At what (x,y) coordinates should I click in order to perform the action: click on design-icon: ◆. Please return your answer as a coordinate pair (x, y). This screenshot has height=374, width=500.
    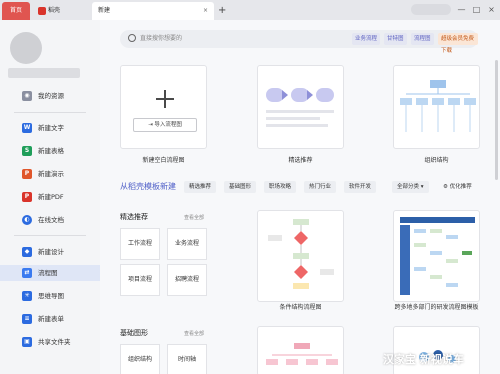
    Looking at the image, I should click on (27, 252).